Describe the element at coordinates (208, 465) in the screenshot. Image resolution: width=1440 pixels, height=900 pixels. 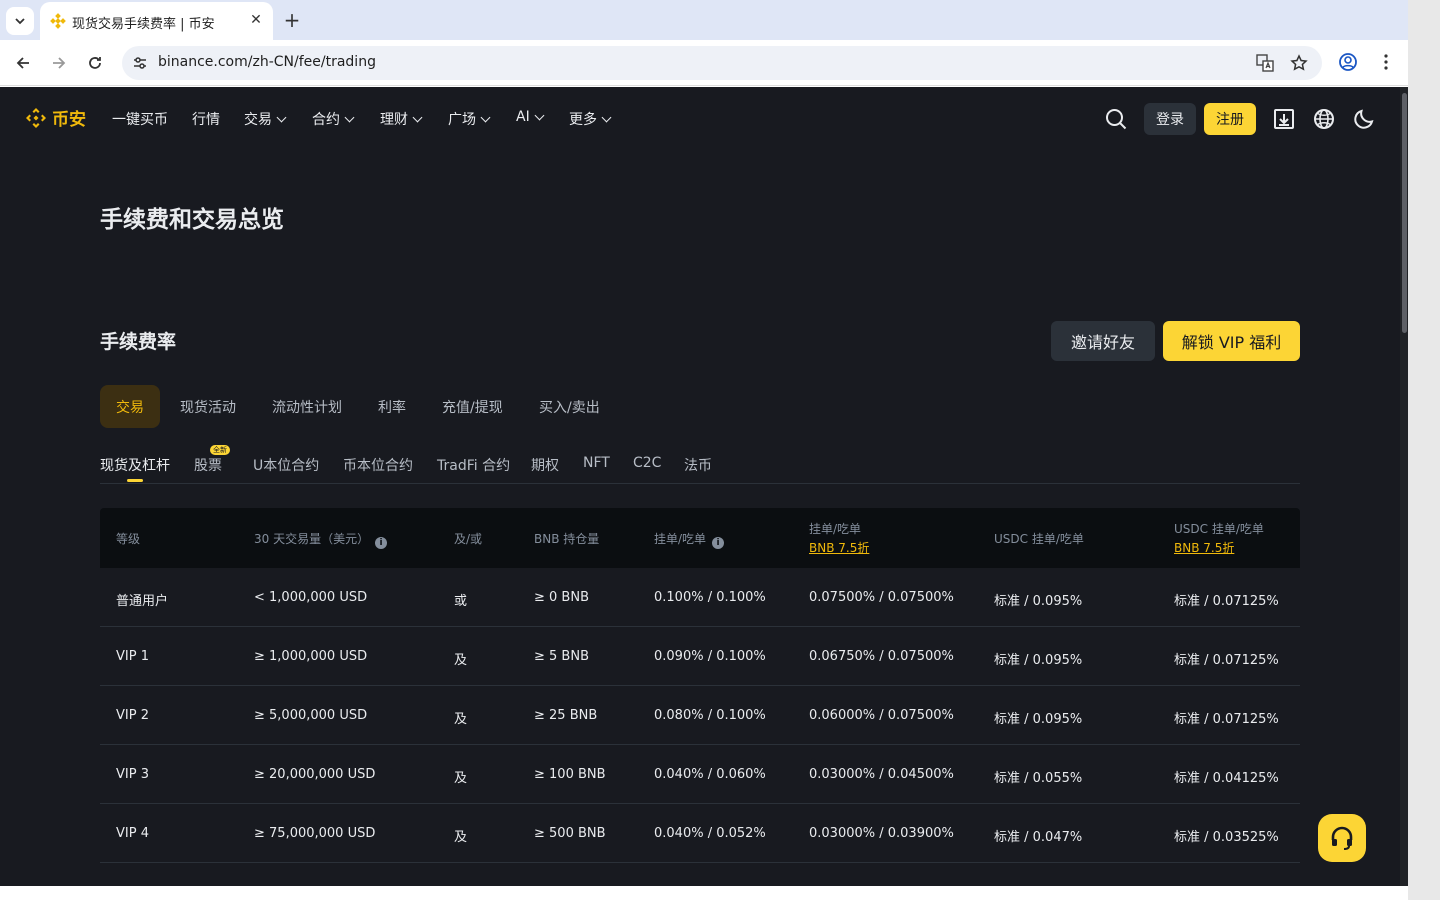
I see `subtab-stocks: 股票` at that location.